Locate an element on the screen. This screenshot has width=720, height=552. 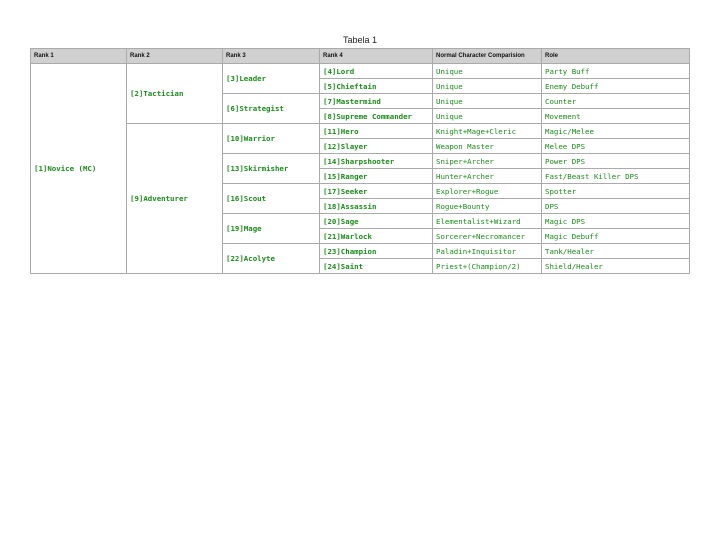
role-cell: Magic DPS is located at coordinates (615, 221).